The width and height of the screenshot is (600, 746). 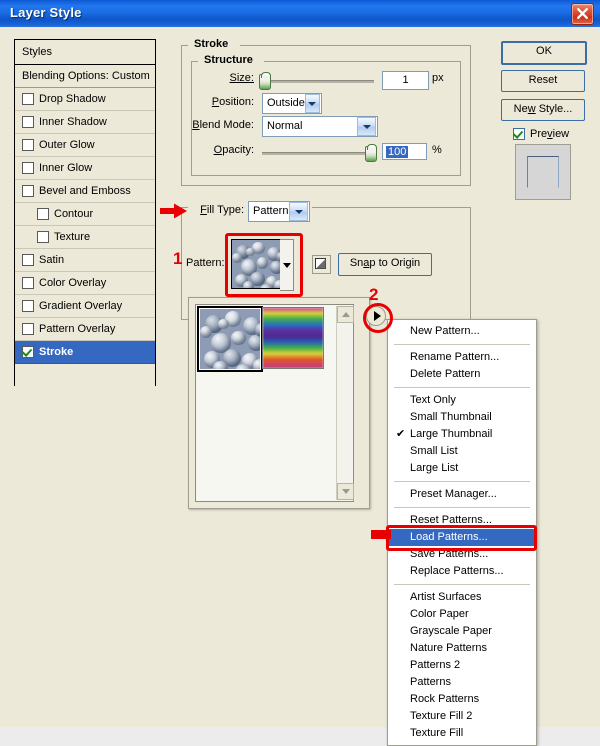 What do you see at coordinates (445, 699) in the screenshot?
I see `menu-item-label: Rock Patterns` at bounding box center [445, 699].